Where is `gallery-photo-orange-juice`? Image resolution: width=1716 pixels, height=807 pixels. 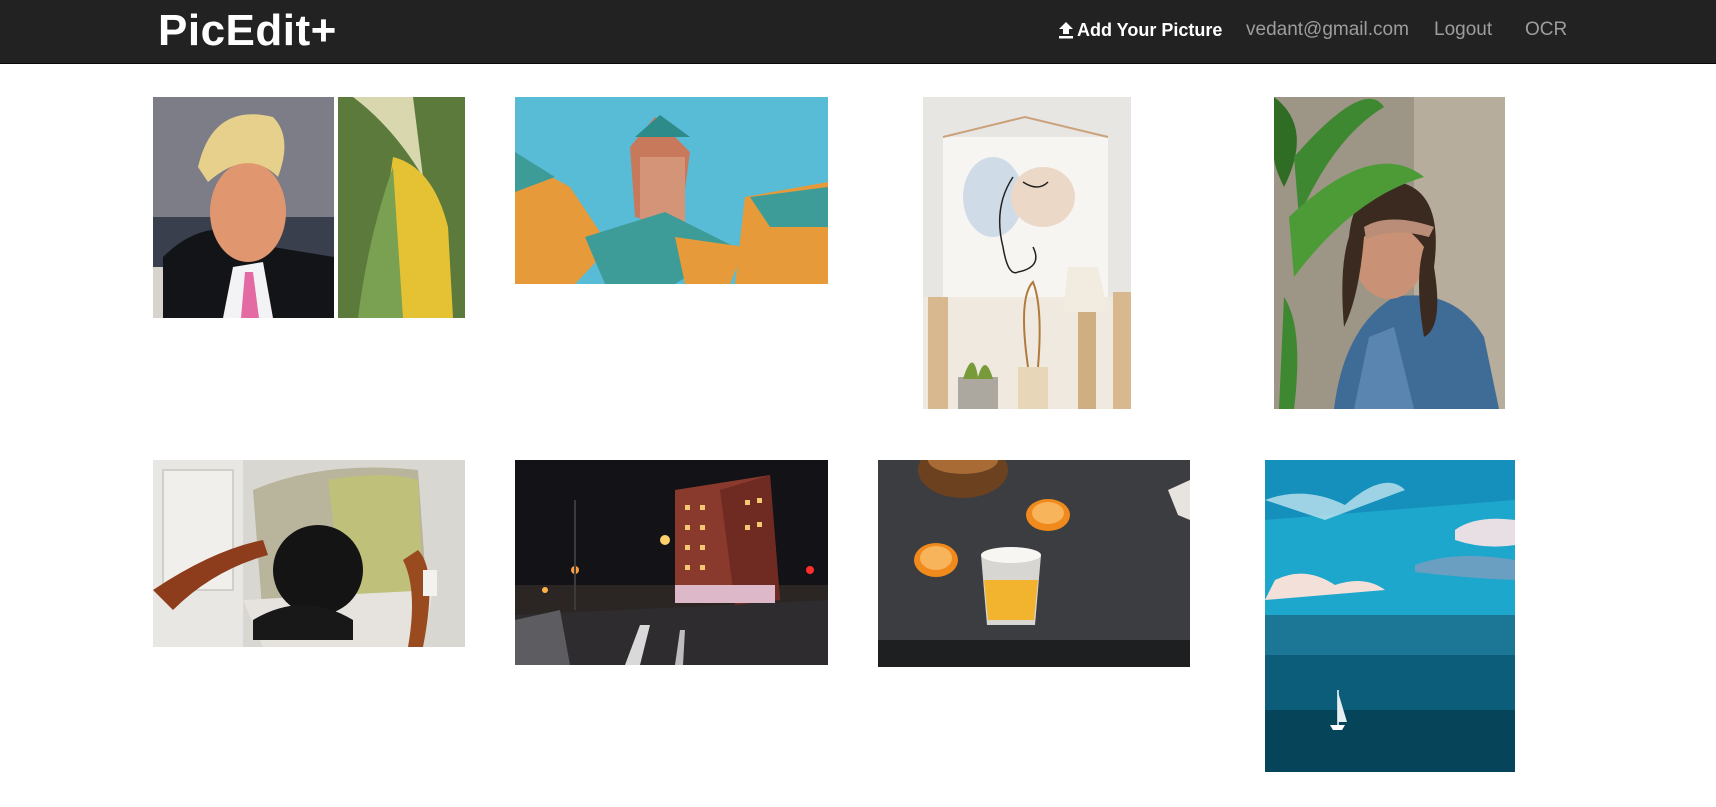
gallery-photo-orange-juice is located at coordinates (1034, 563).